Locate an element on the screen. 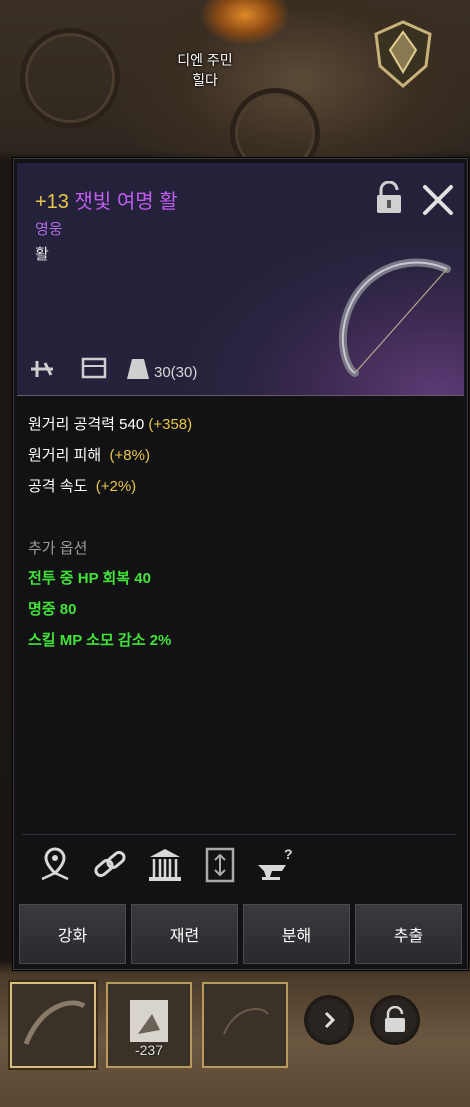 Image resolution: width=470 pixels, height=1107 pixels. close-icon is located at coordinates (438, 200).